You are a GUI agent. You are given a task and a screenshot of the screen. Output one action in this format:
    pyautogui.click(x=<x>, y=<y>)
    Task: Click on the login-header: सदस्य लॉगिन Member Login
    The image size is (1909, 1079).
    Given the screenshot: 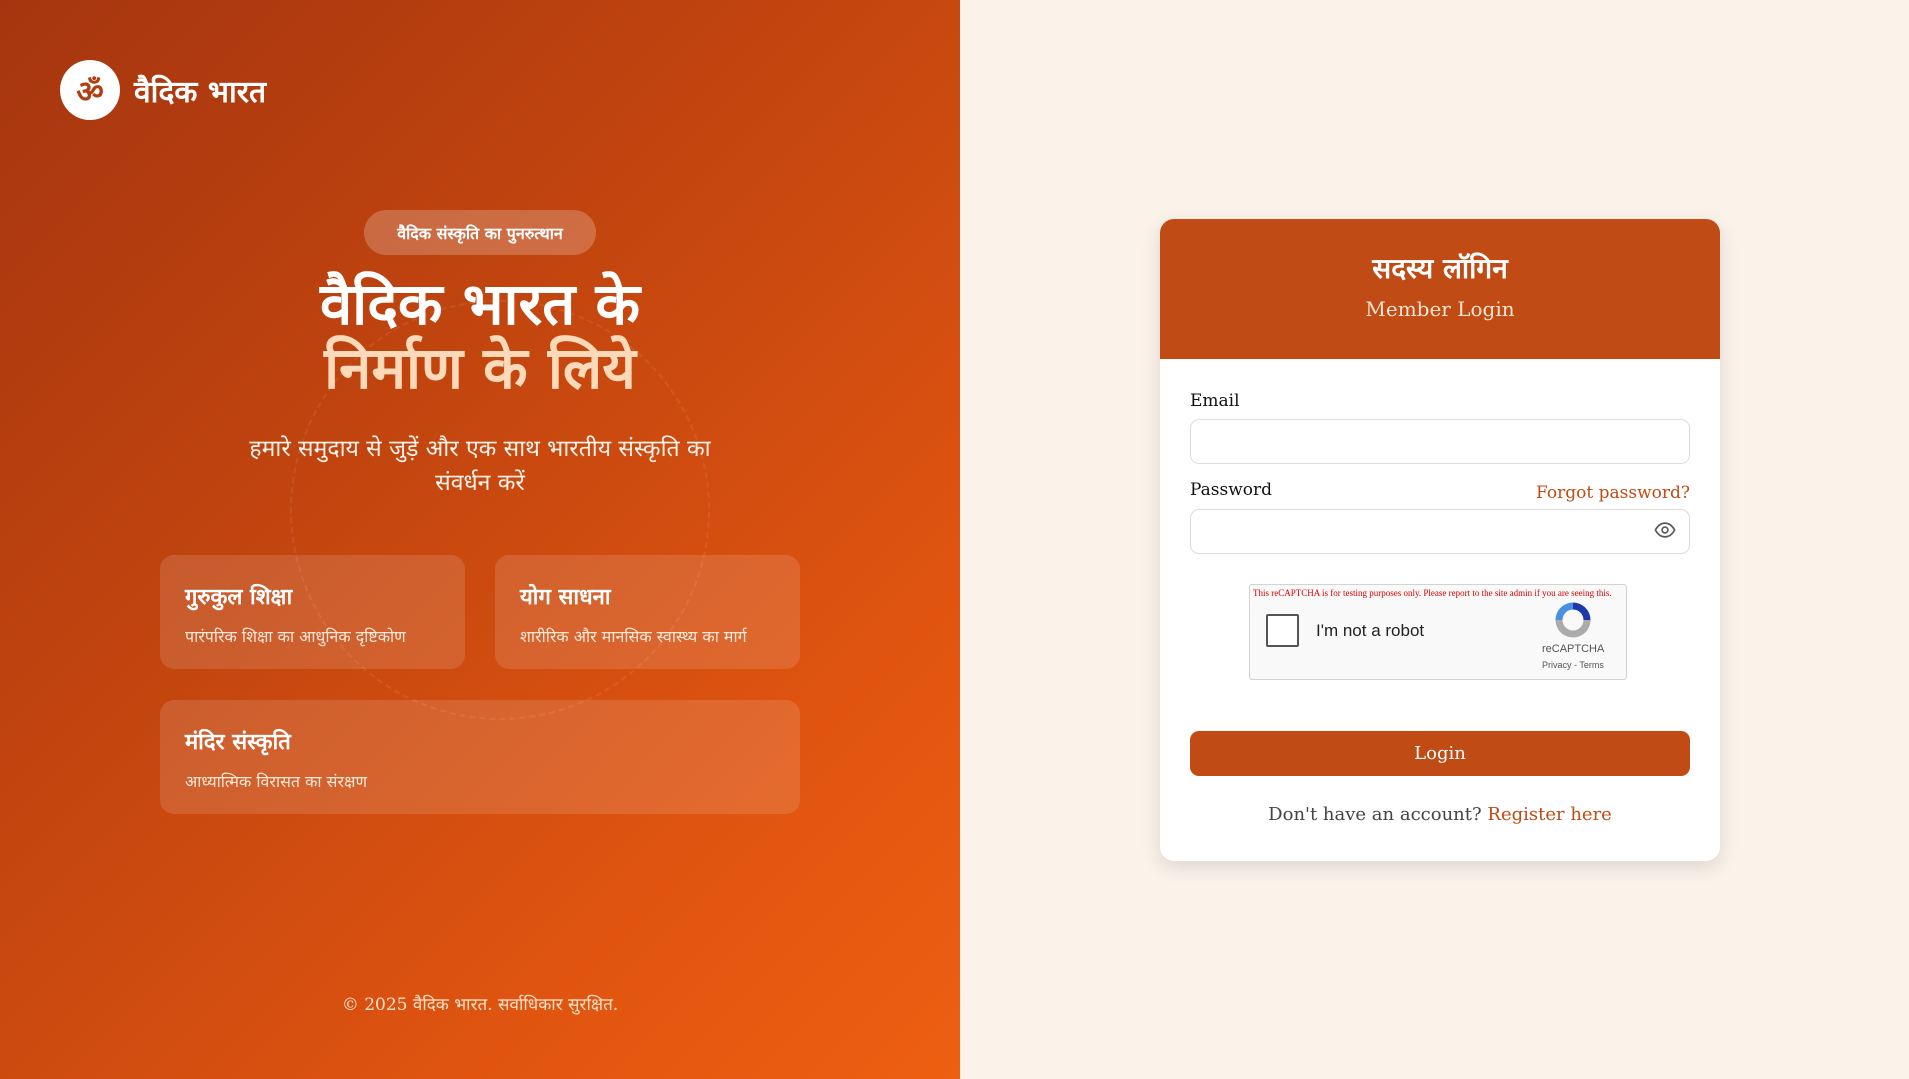 What is the action you would take?
    pyautogui.click(x=1440, y=289)
    